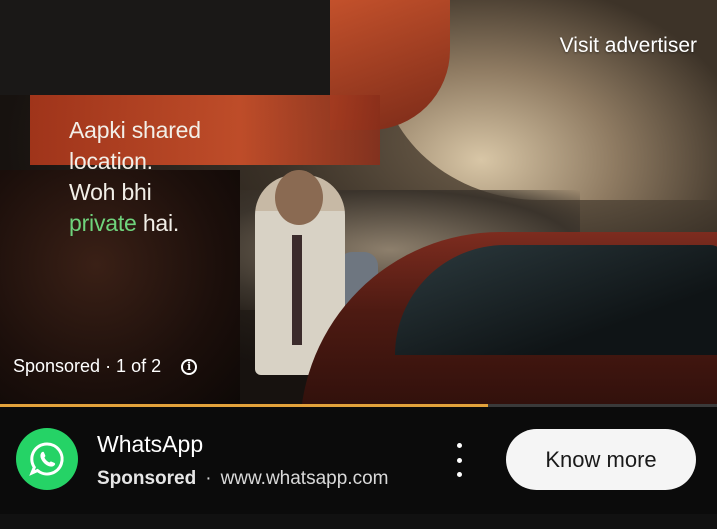 This screenshot has height=529, width=717. Describe the element at coordinates (601, 459) in the screenshot. I see `know-more-button: Know more` at that location.